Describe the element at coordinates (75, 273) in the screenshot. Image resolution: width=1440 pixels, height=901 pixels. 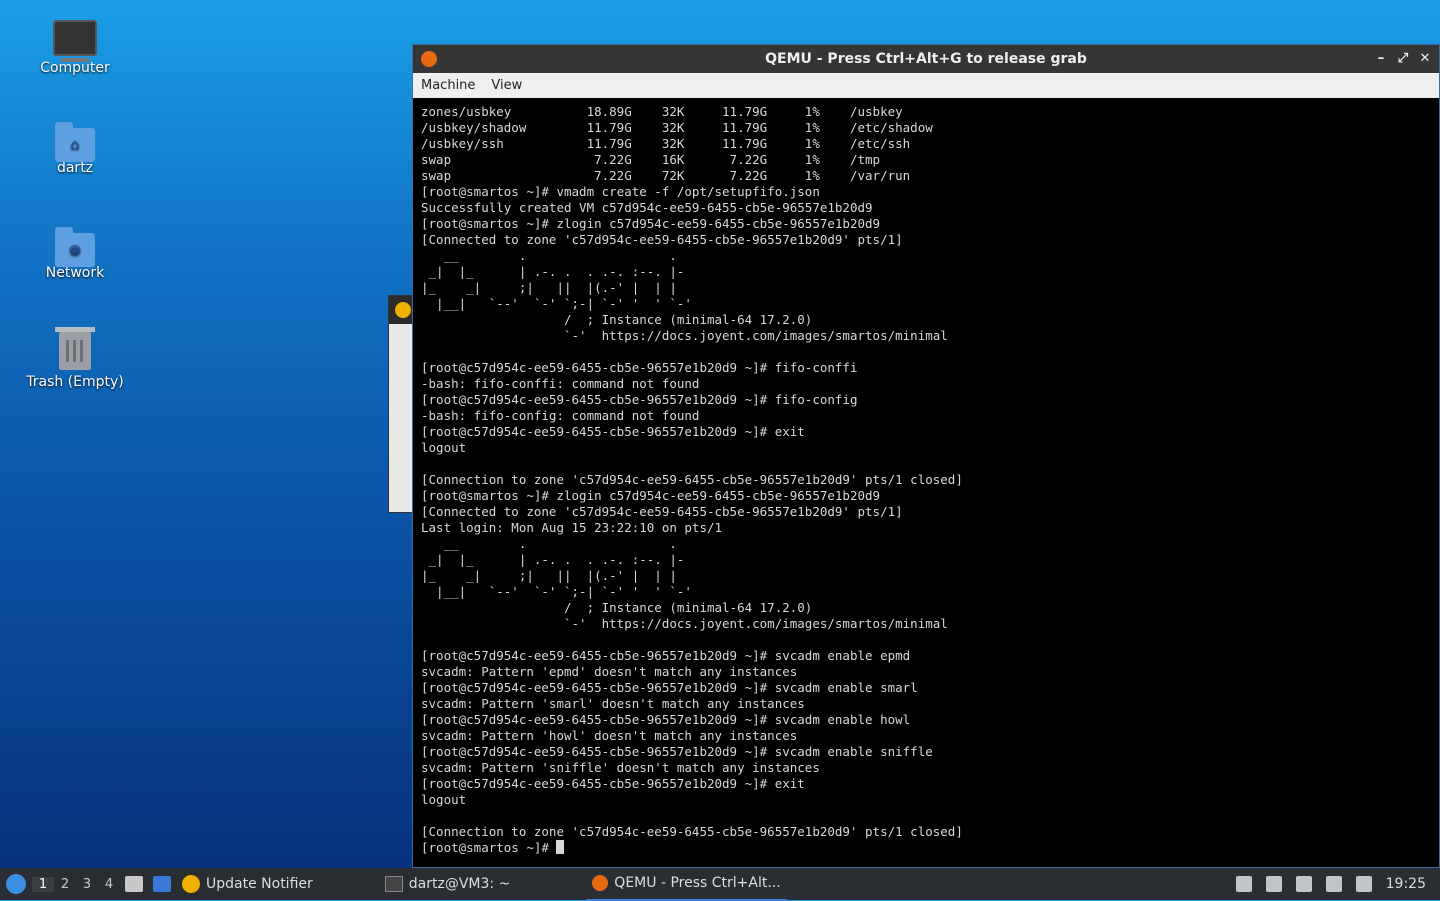
I see `desktop-icon-label: Network` at that location.